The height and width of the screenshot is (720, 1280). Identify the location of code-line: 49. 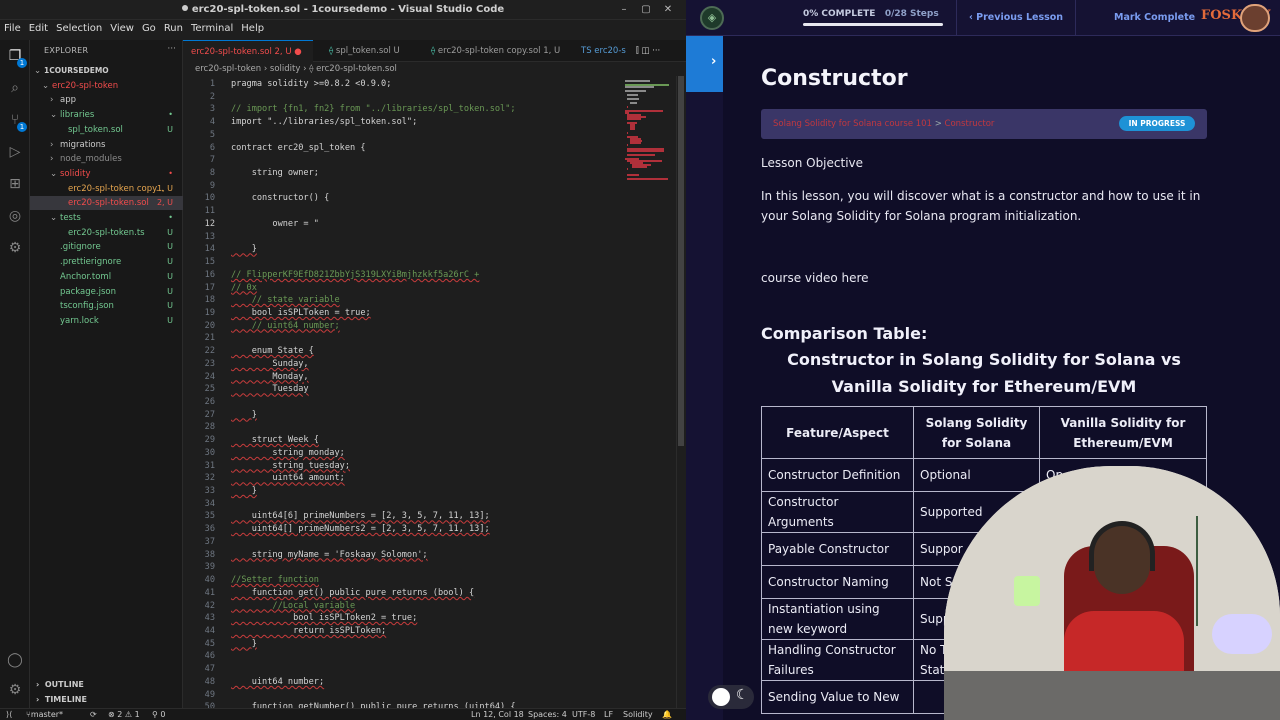
(403, 695).